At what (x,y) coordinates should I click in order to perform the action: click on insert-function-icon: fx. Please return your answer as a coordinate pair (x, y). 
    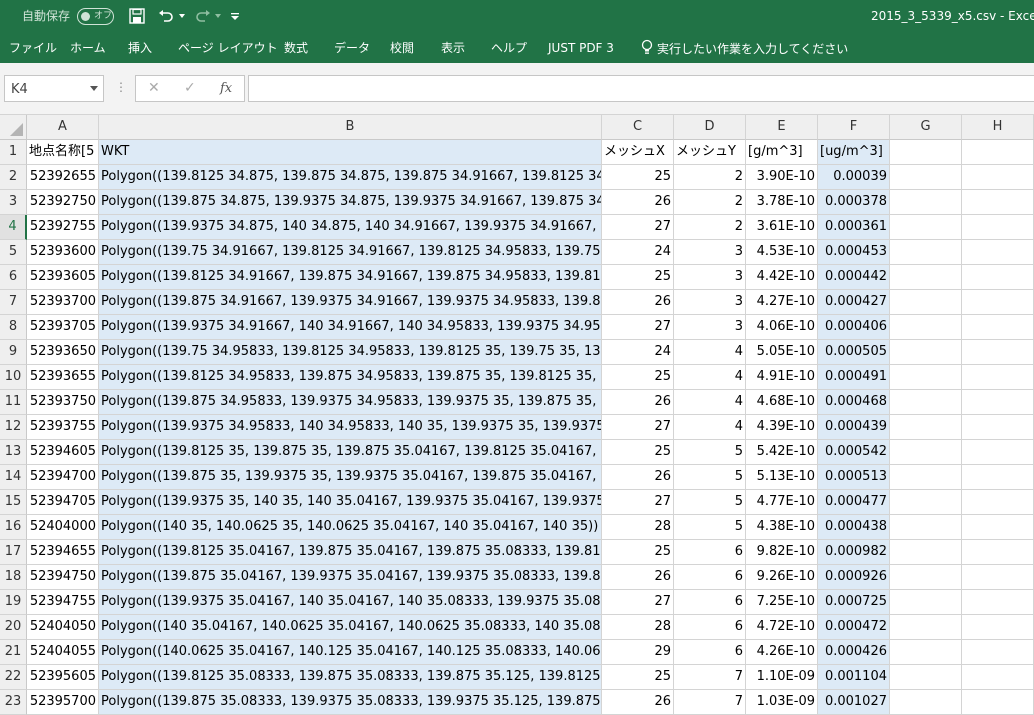
    Looking at the image, I should click on (226, 88).